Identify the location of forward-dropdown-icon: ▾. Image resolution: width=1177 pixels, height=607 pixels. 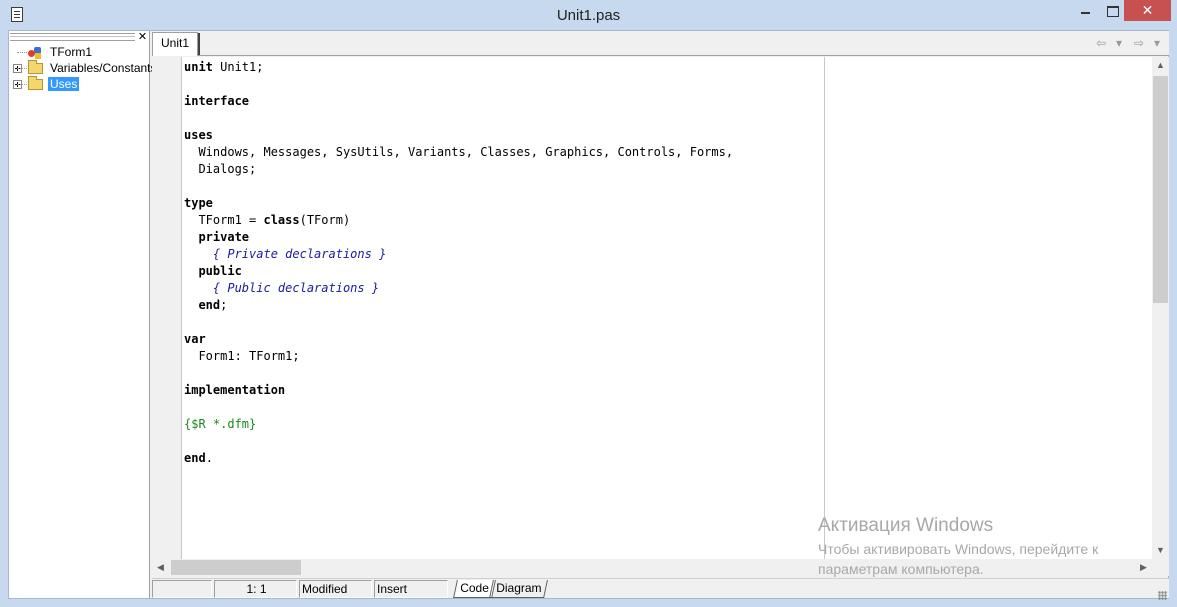
(1157, 43).